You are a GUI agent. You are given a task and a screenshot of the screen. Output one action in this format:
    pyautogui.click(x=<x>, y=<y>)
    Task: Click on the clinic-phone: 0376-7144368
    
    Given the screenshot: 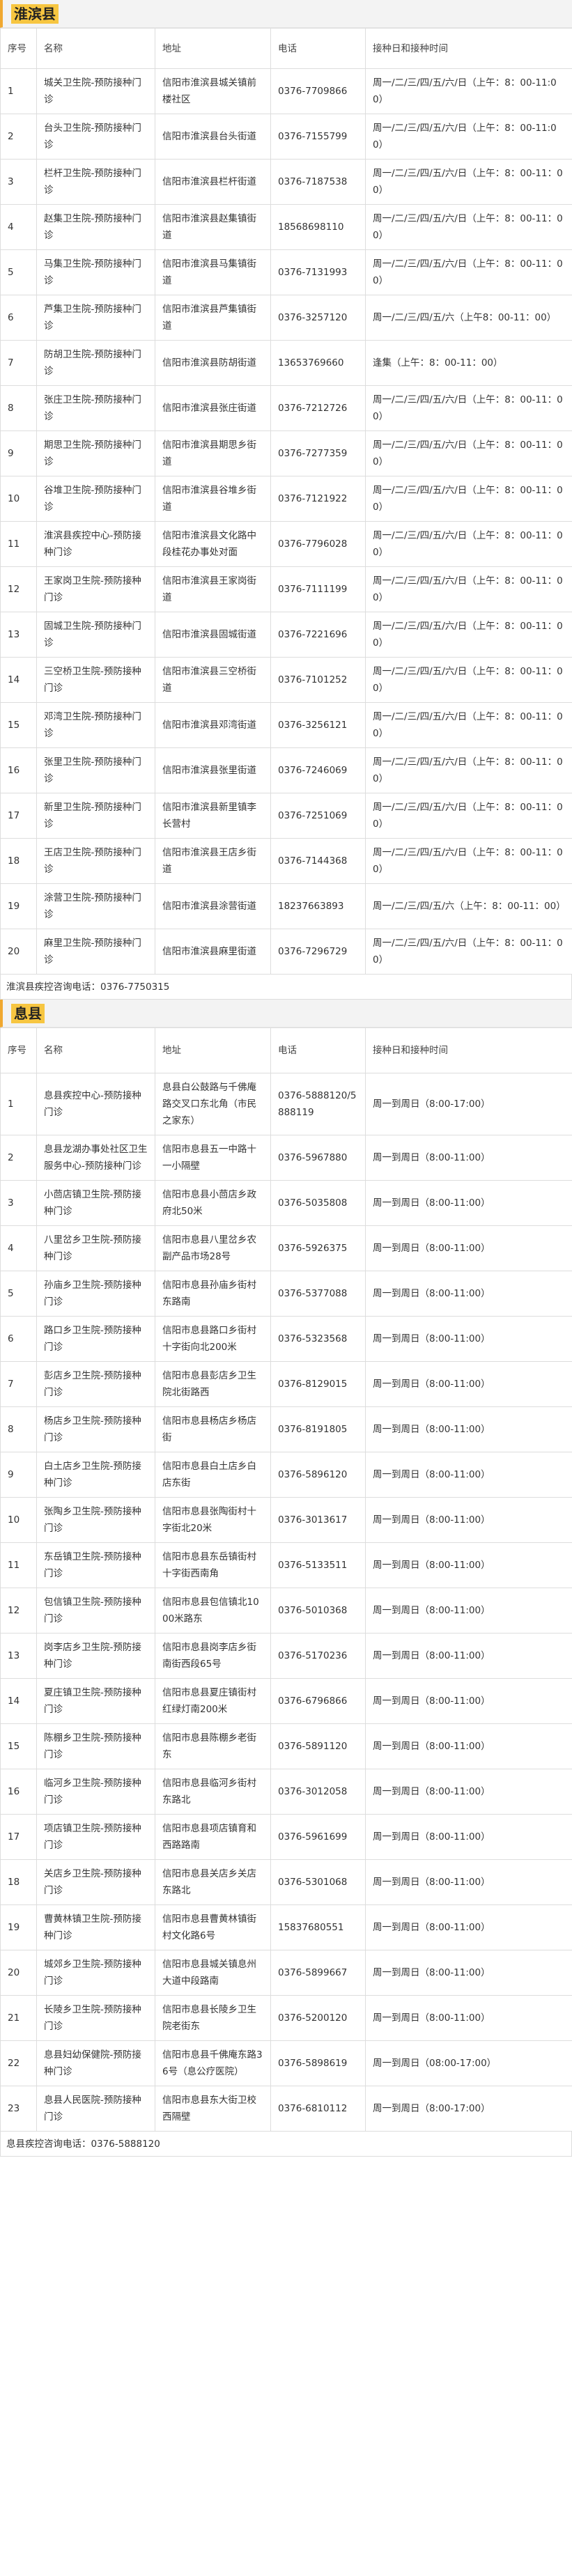 What is the action you would take?
    pyautogui.click(x=318, y=861)
    